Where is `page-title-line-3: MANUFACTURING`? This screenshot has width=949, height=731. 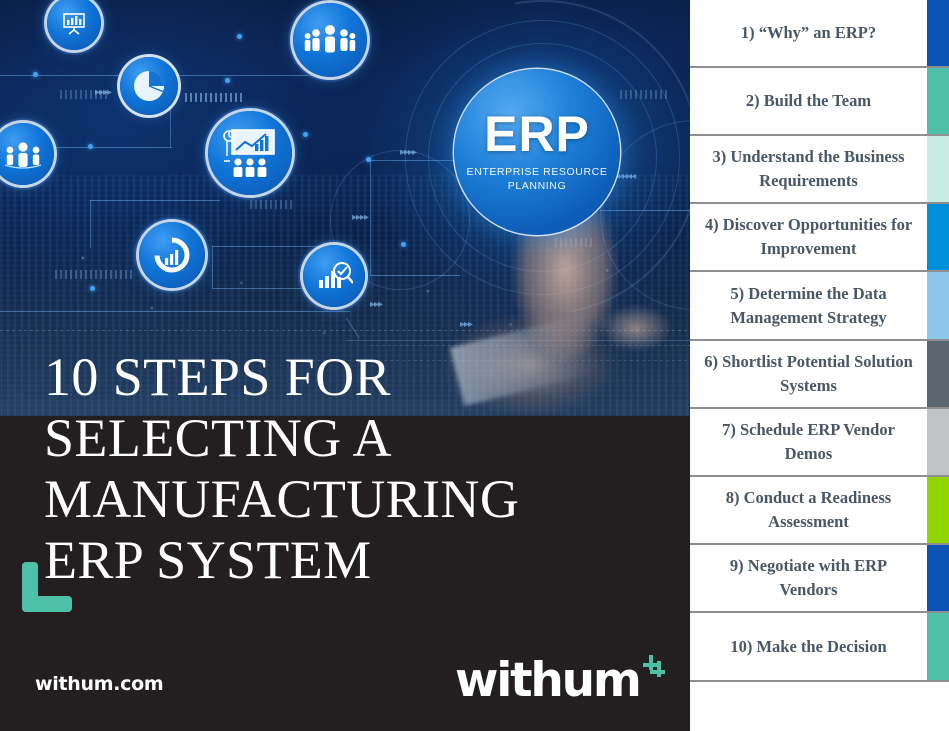 page-title-line-3: MANUFACTURING is located at coordinates (282, 499).